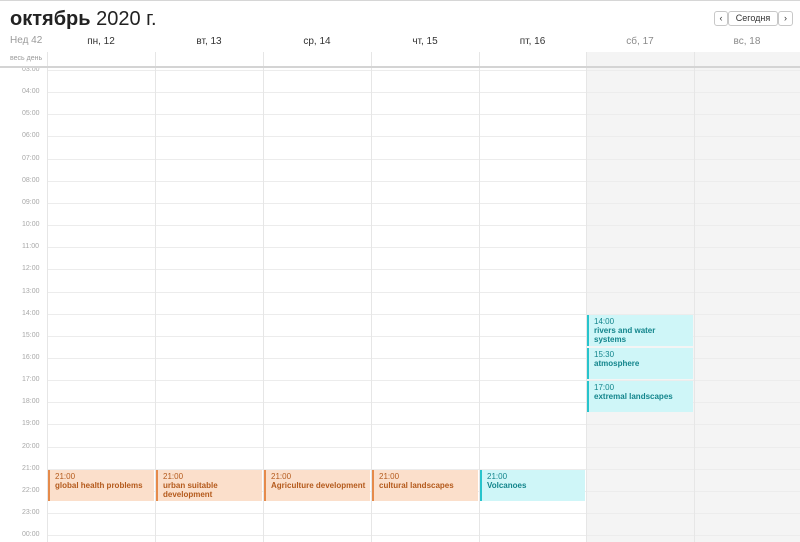  I want to click on week-number: Нед 42, so click(26, 40).